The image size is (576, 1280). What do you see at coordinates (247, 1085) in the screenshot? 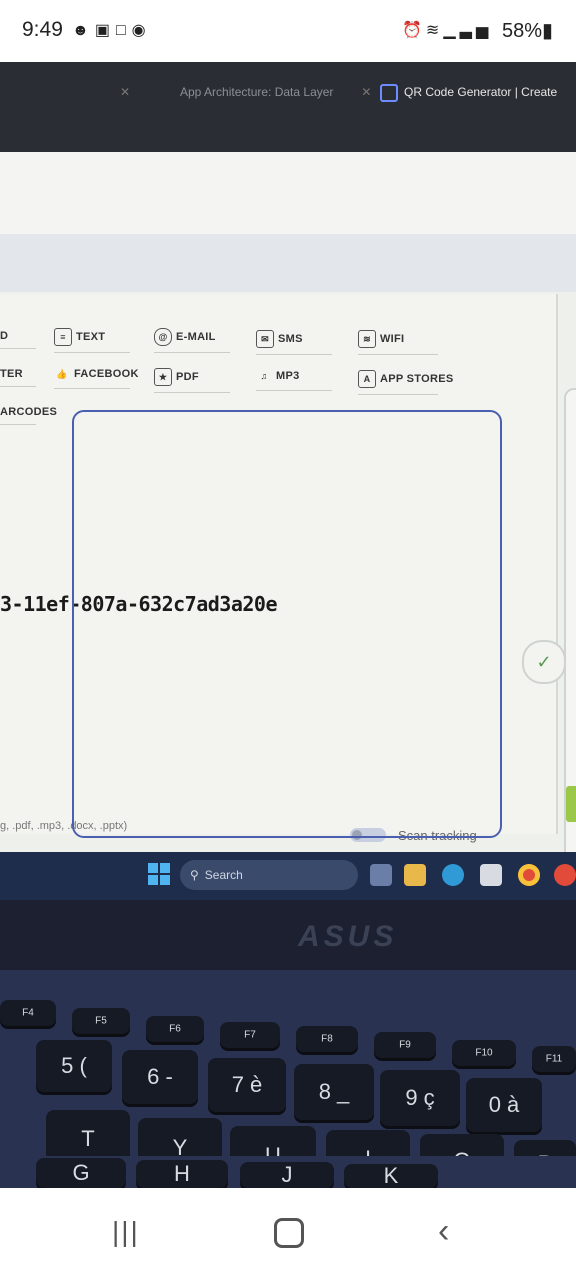
I see `key-7: 7 è` at bounding box center [247, 1085].